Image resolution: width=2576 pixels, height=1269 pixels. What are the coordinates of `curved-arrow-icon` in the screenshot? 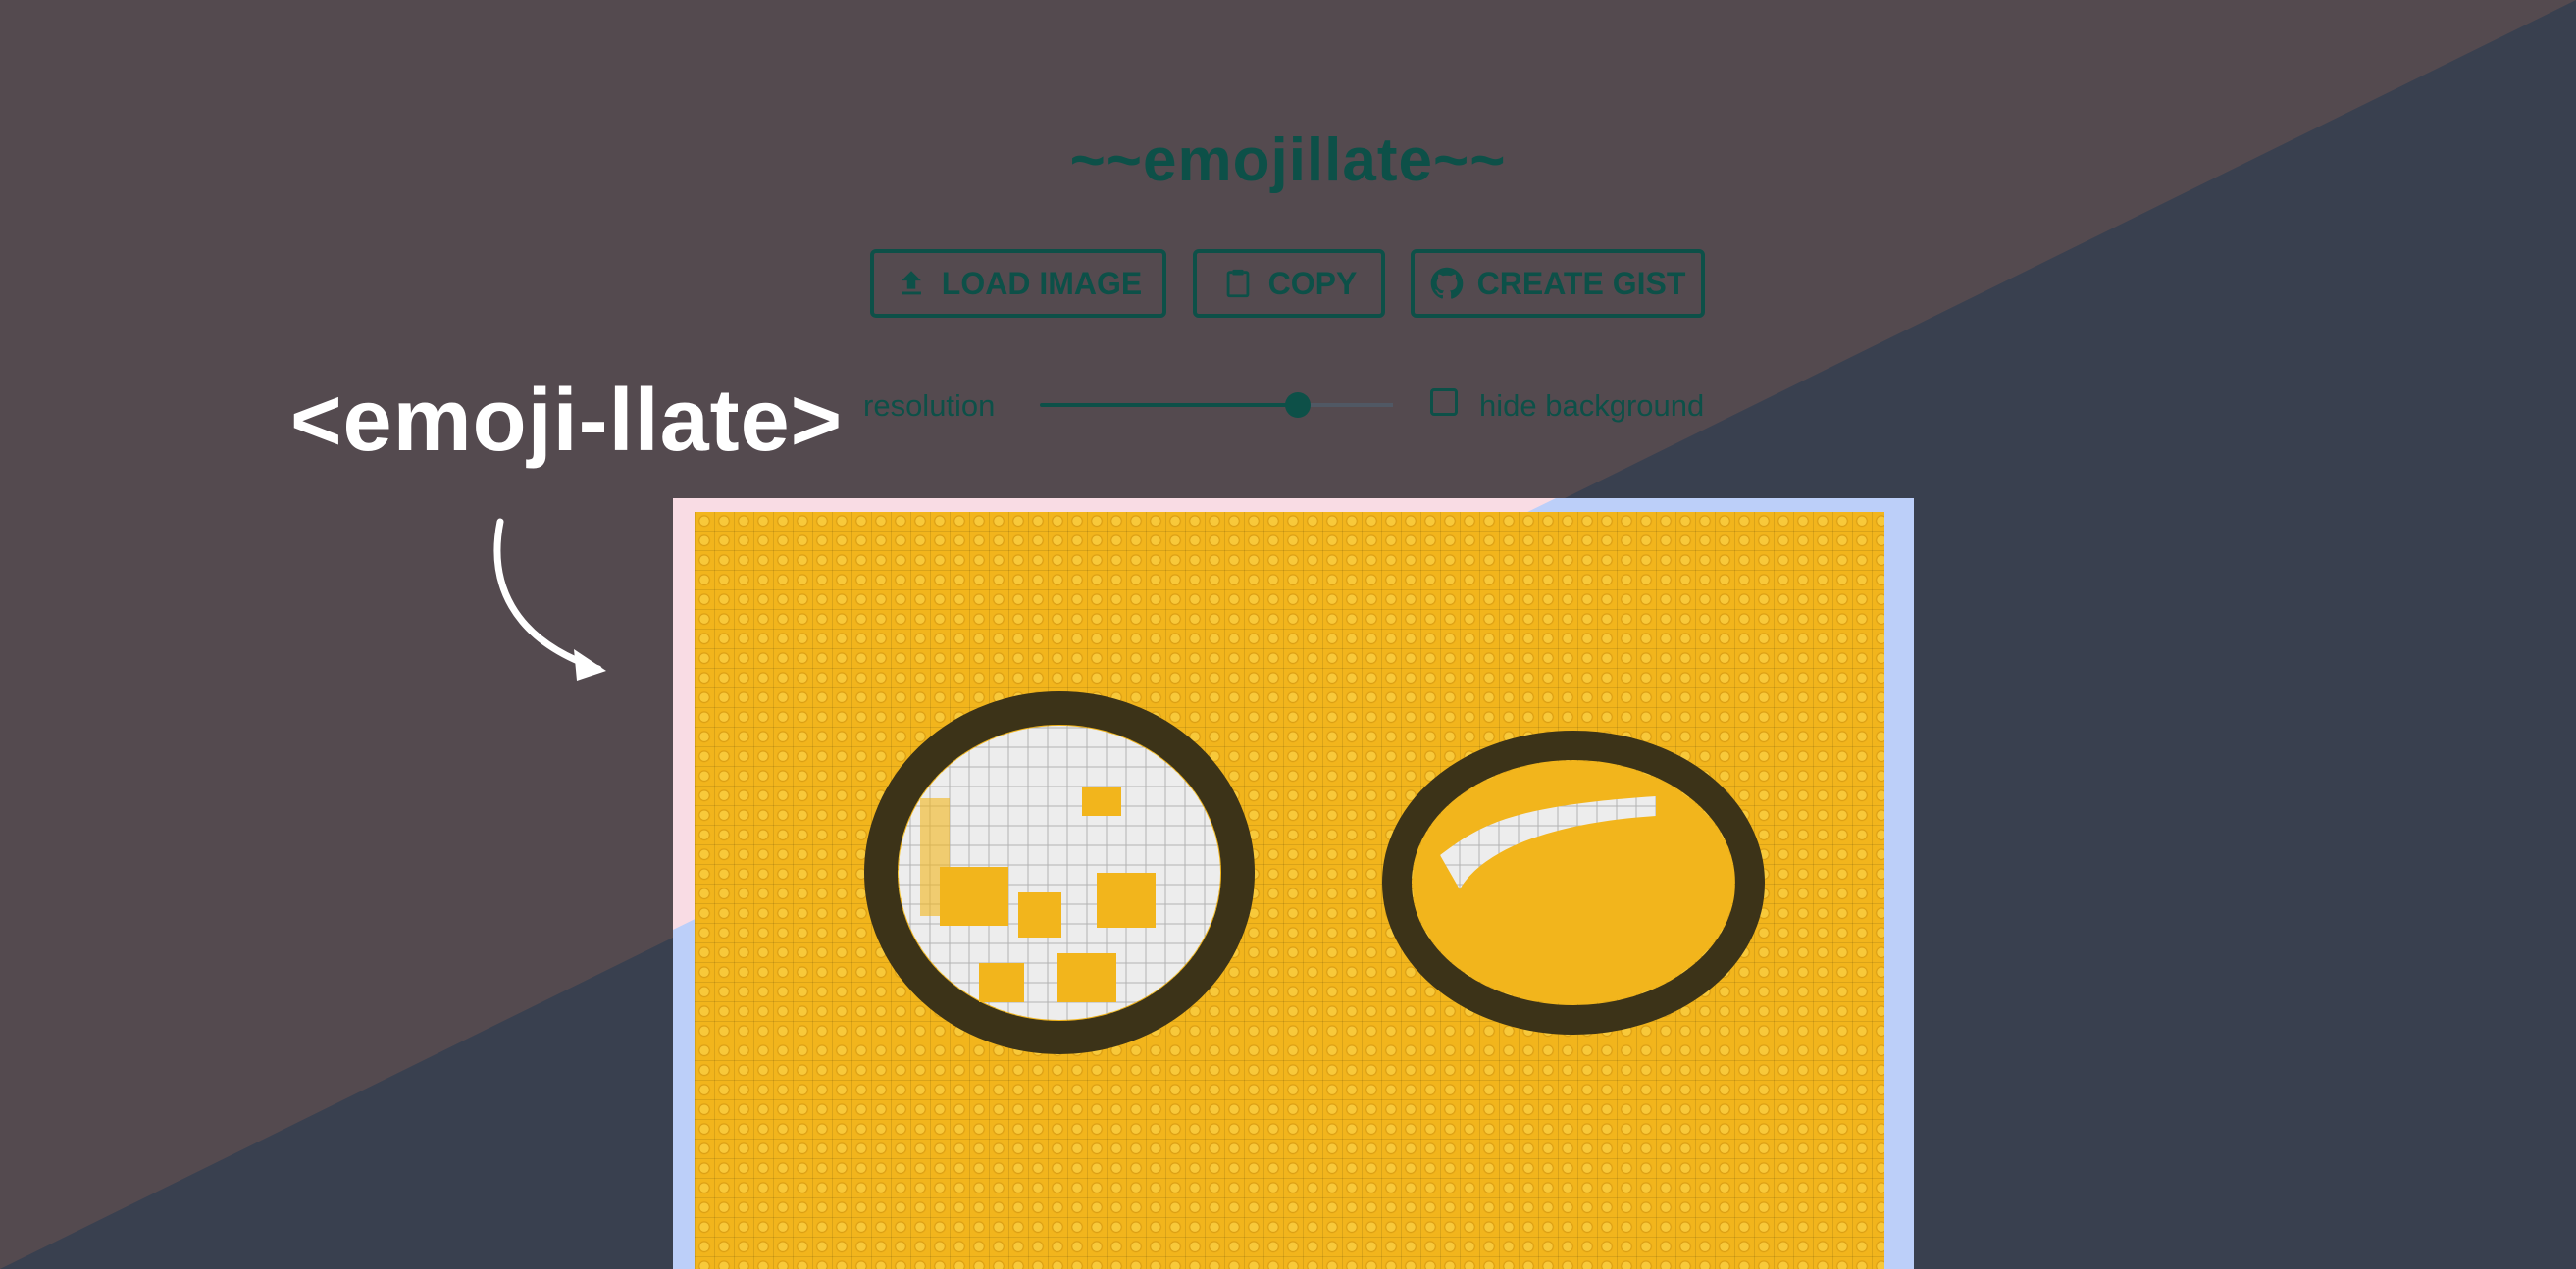 It's located at (549, 599).